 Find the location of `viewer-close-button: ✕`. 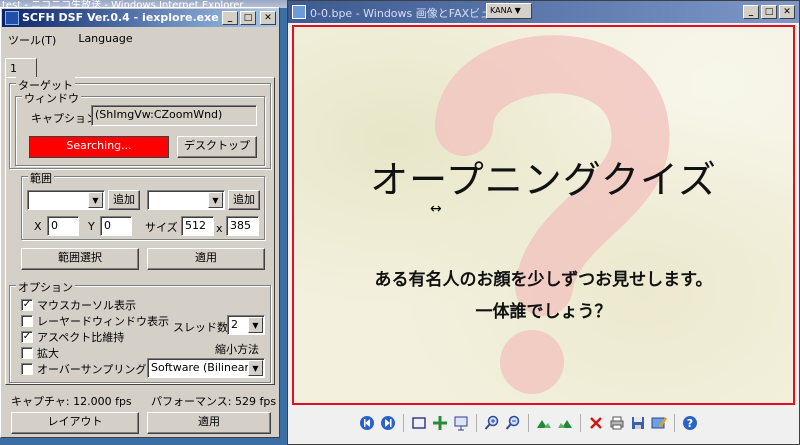

viewer-close-button: ✕ is located at coordinates (787, 12).